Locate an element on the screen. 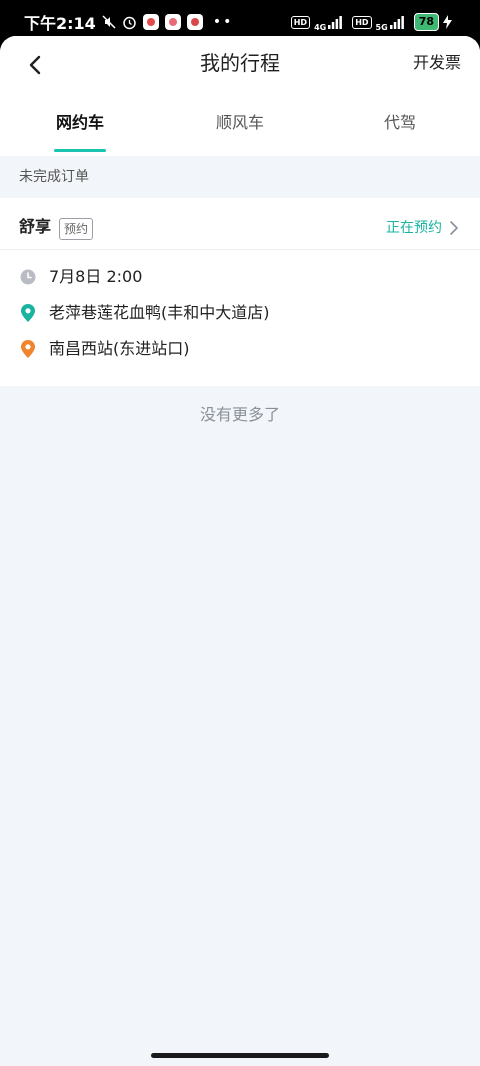  order-time-row: 7月8日 2:00 is located at coordinates (80, 277).